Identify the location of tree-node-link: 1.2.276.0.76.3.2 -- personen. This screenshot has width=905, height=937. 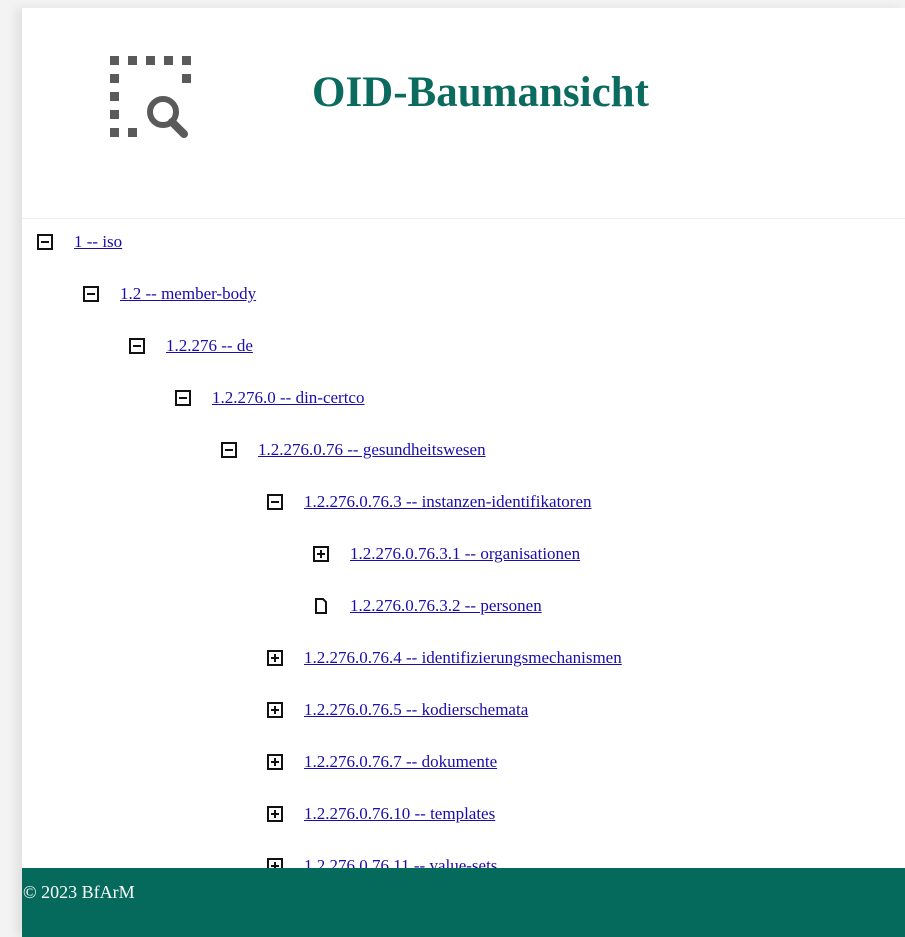
(446, 606).